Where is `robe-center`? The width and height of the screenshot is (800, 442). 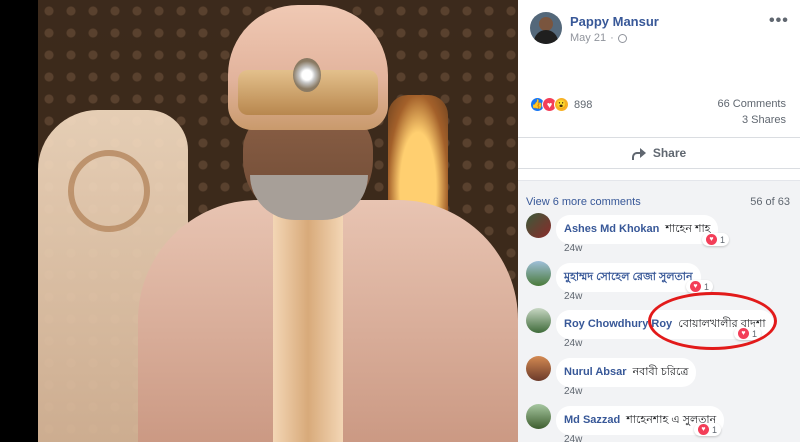 robe-center is located at coordinates (308, 321).